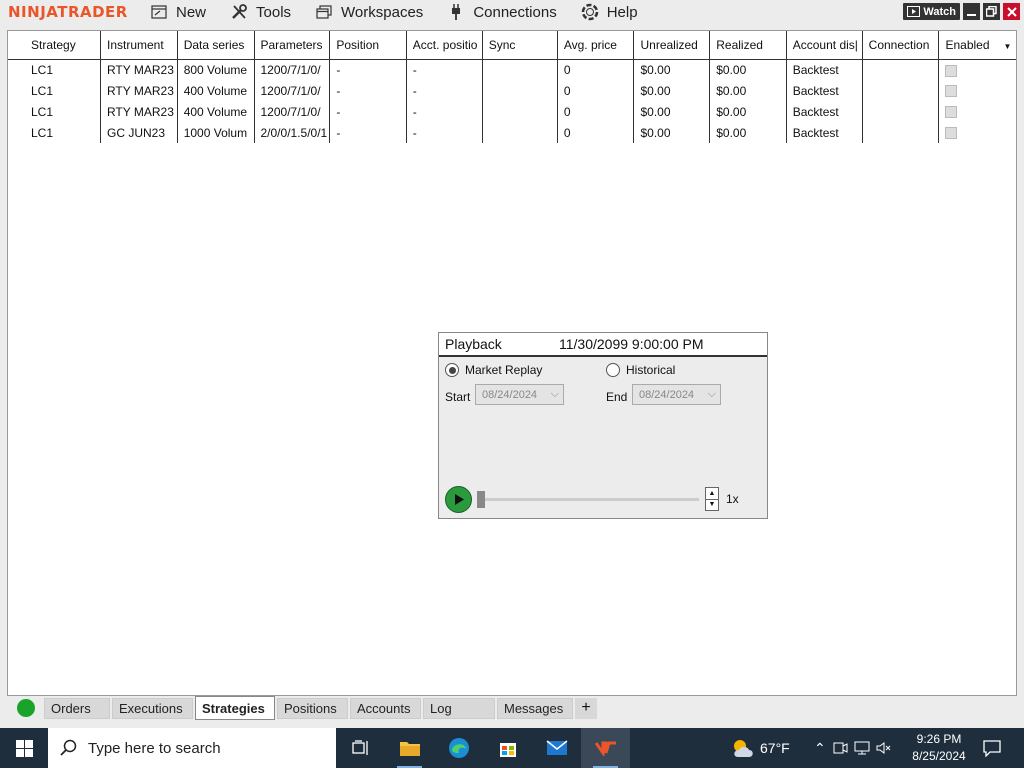  I want to click on cell-avg-price: 0, so click(596, 69).